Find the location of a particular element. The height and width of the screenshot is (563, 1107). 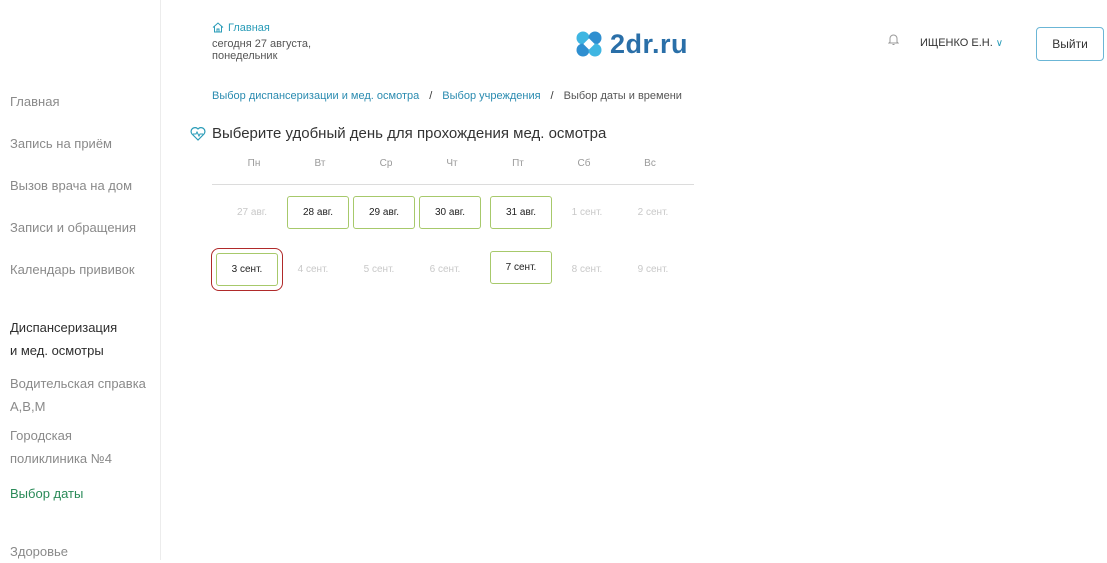

heart-pulse-icon is located at coordinates (198, 134).